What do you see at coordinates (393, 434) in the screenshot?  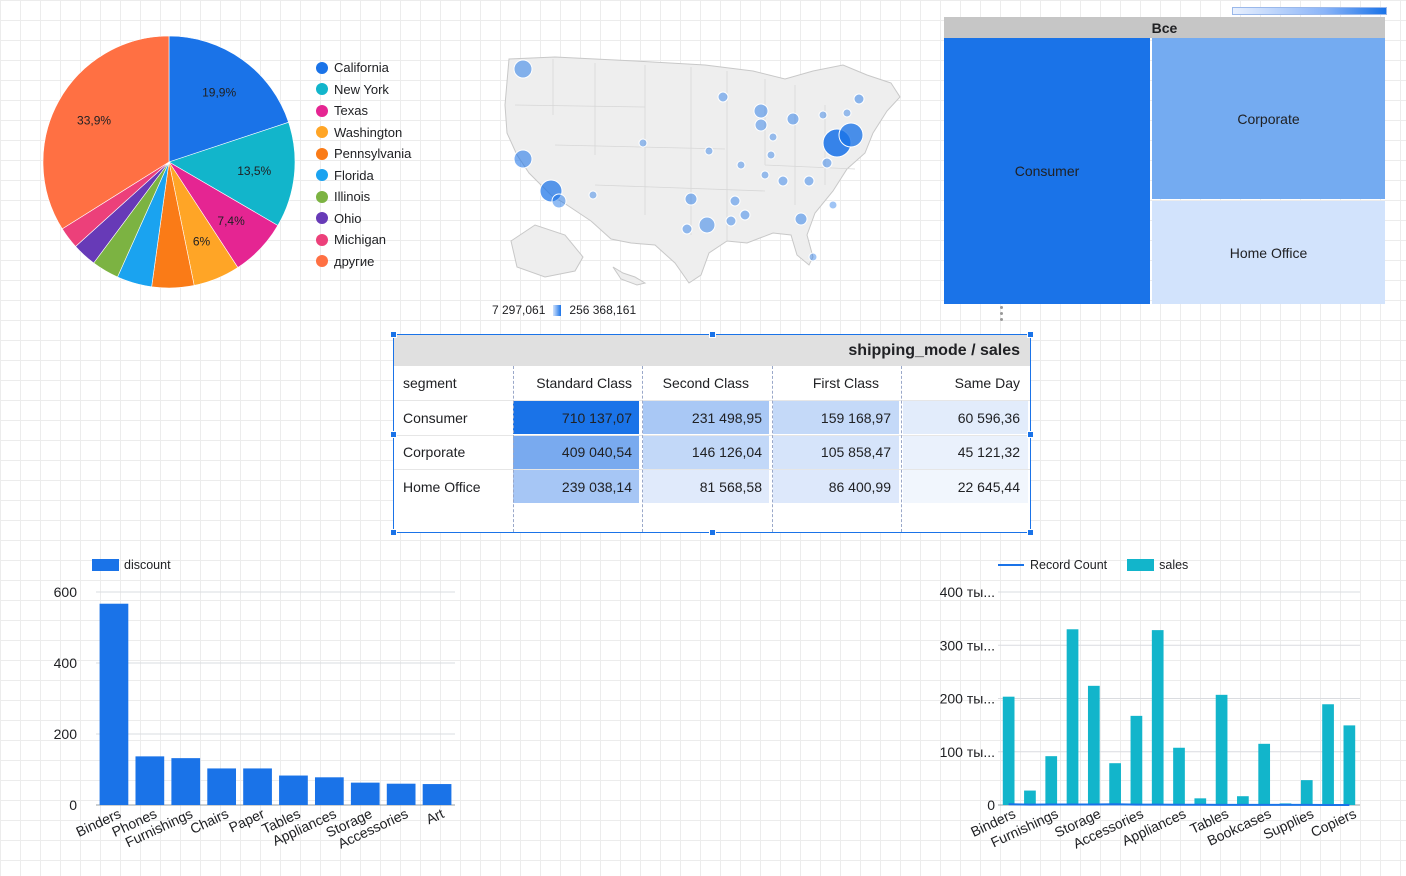 I see `resize-handle-left` at bounding box center [393, 434].